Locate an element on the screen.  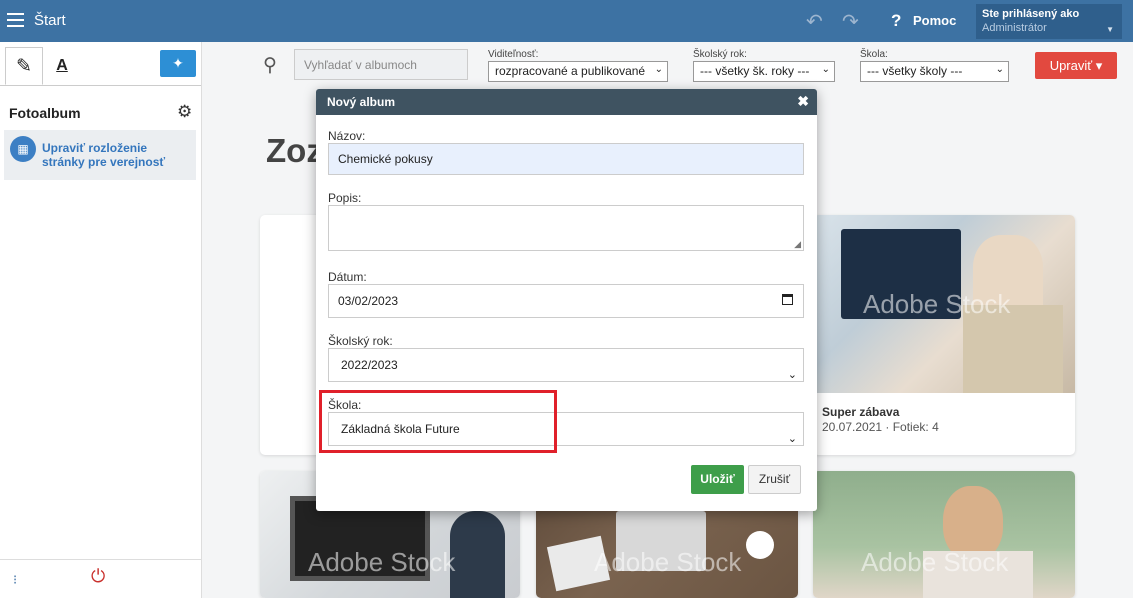
tab-edit: ✎ is located at coordinates (24, 66).